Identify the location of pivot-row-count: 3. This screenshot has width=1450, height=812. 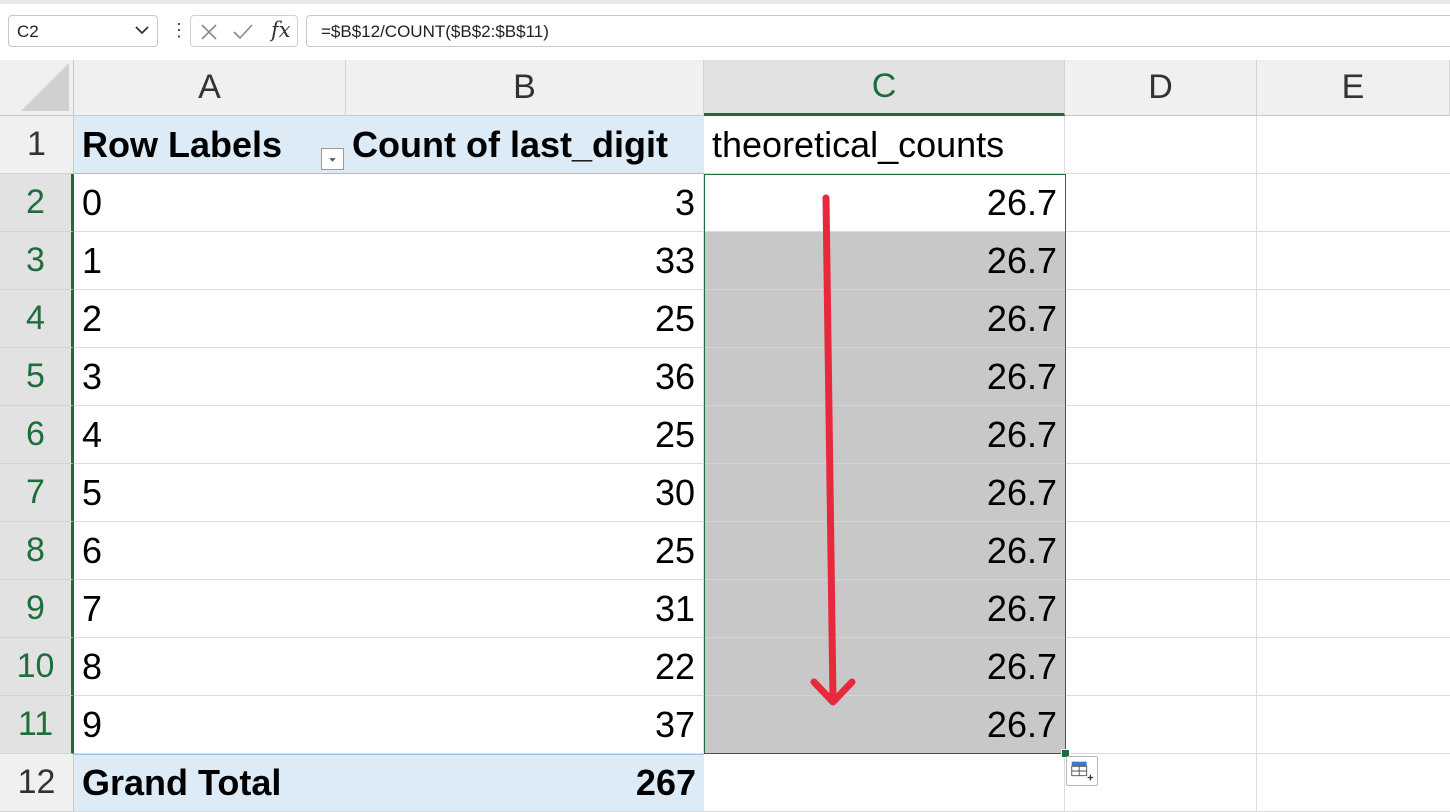
(525, 203).